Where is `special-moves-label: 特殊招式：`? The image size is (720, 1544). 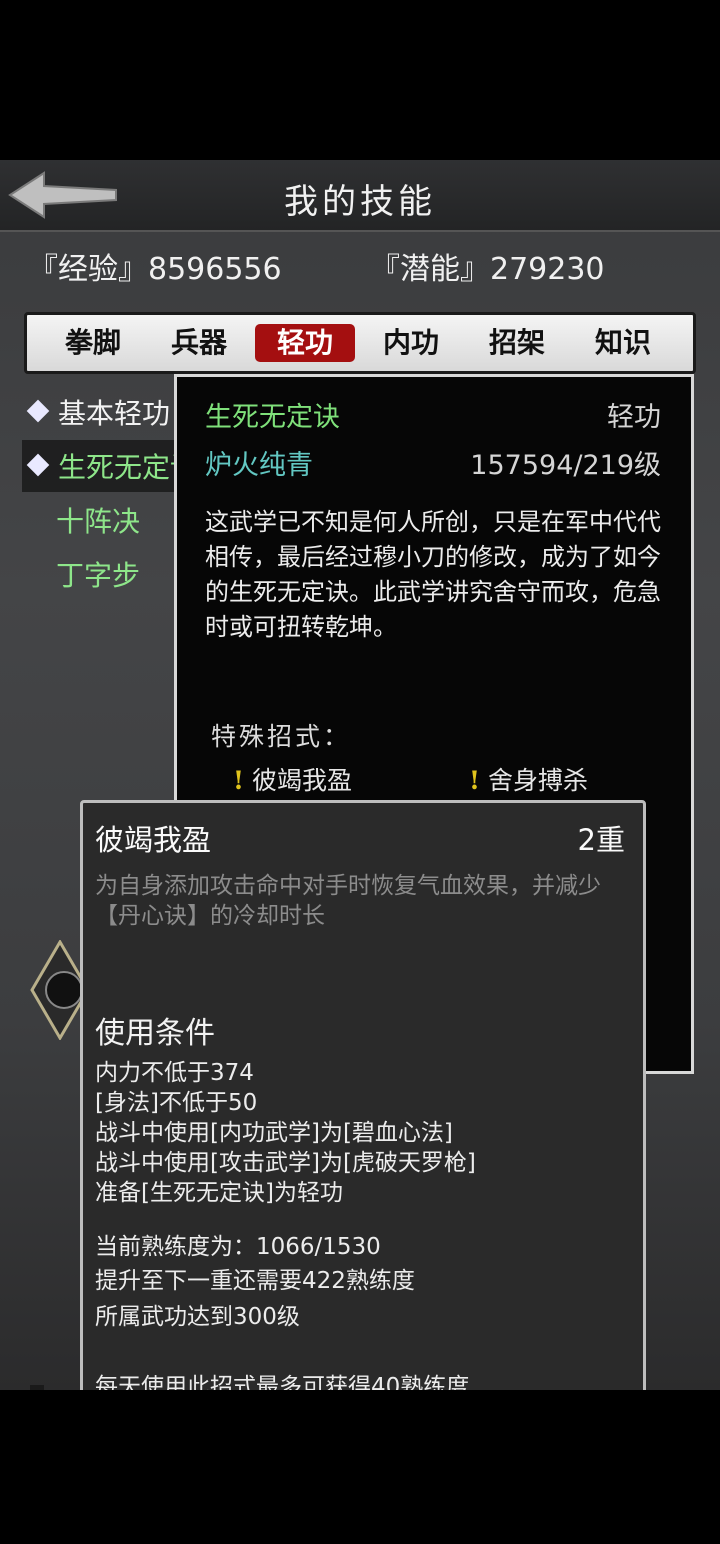
special-moves-label: 特殊招式： is located at coordinates (281, 736).